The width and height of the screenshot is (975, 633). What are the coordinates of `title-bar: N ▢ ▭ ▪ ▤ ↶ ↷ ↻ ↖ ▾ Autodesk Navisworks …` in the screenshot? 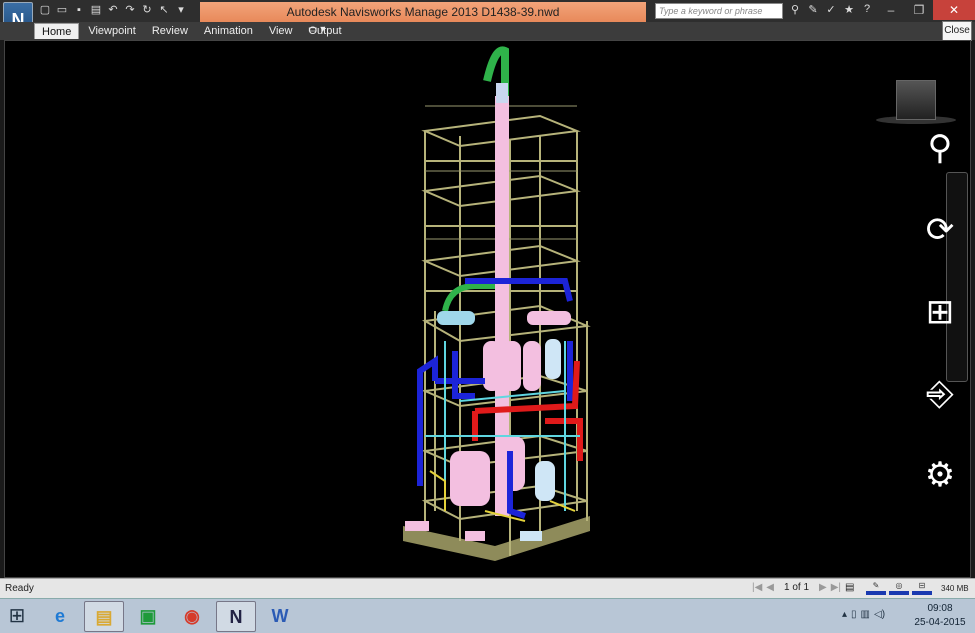 It's located at (487, 19).